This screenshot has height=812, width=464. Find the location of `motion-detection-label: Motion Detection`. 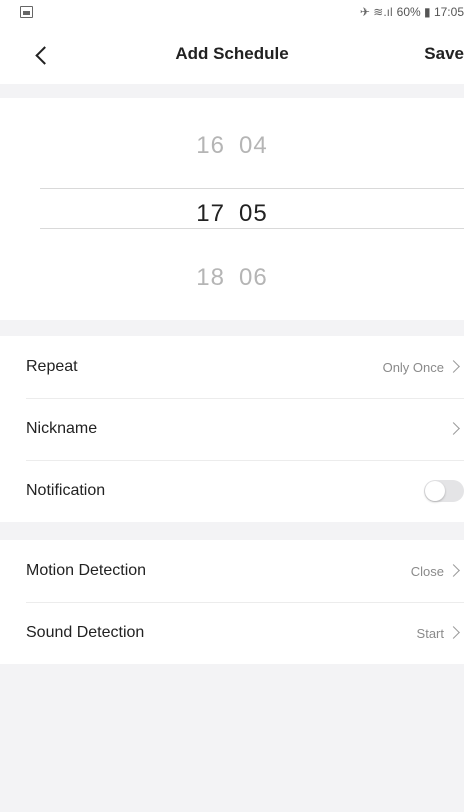

motion-detection-label: Motion Detection is located at coordinates (86, 570).